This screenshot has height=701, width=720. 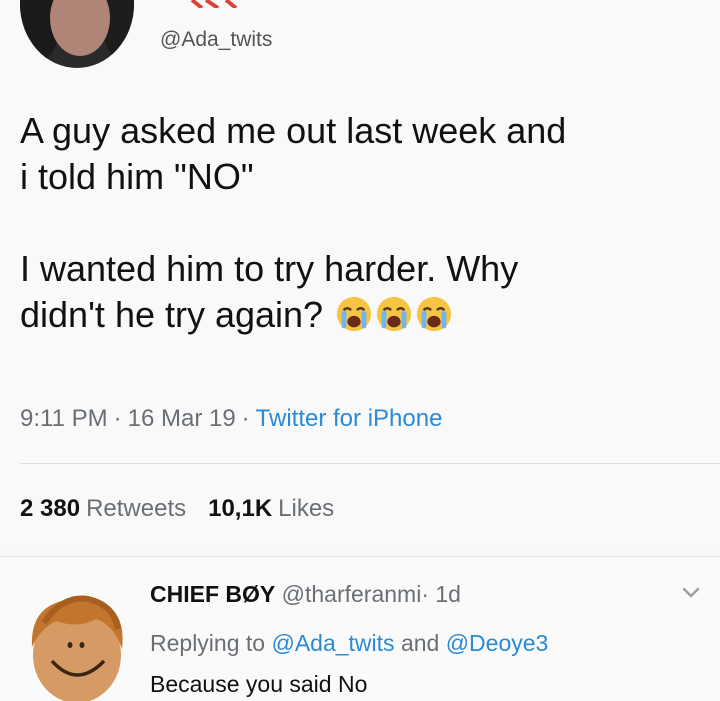 What do you see at coordinates (448, 594) in the screenshot?
I see `reply-age: 1d` at bounding box center [448, 594].